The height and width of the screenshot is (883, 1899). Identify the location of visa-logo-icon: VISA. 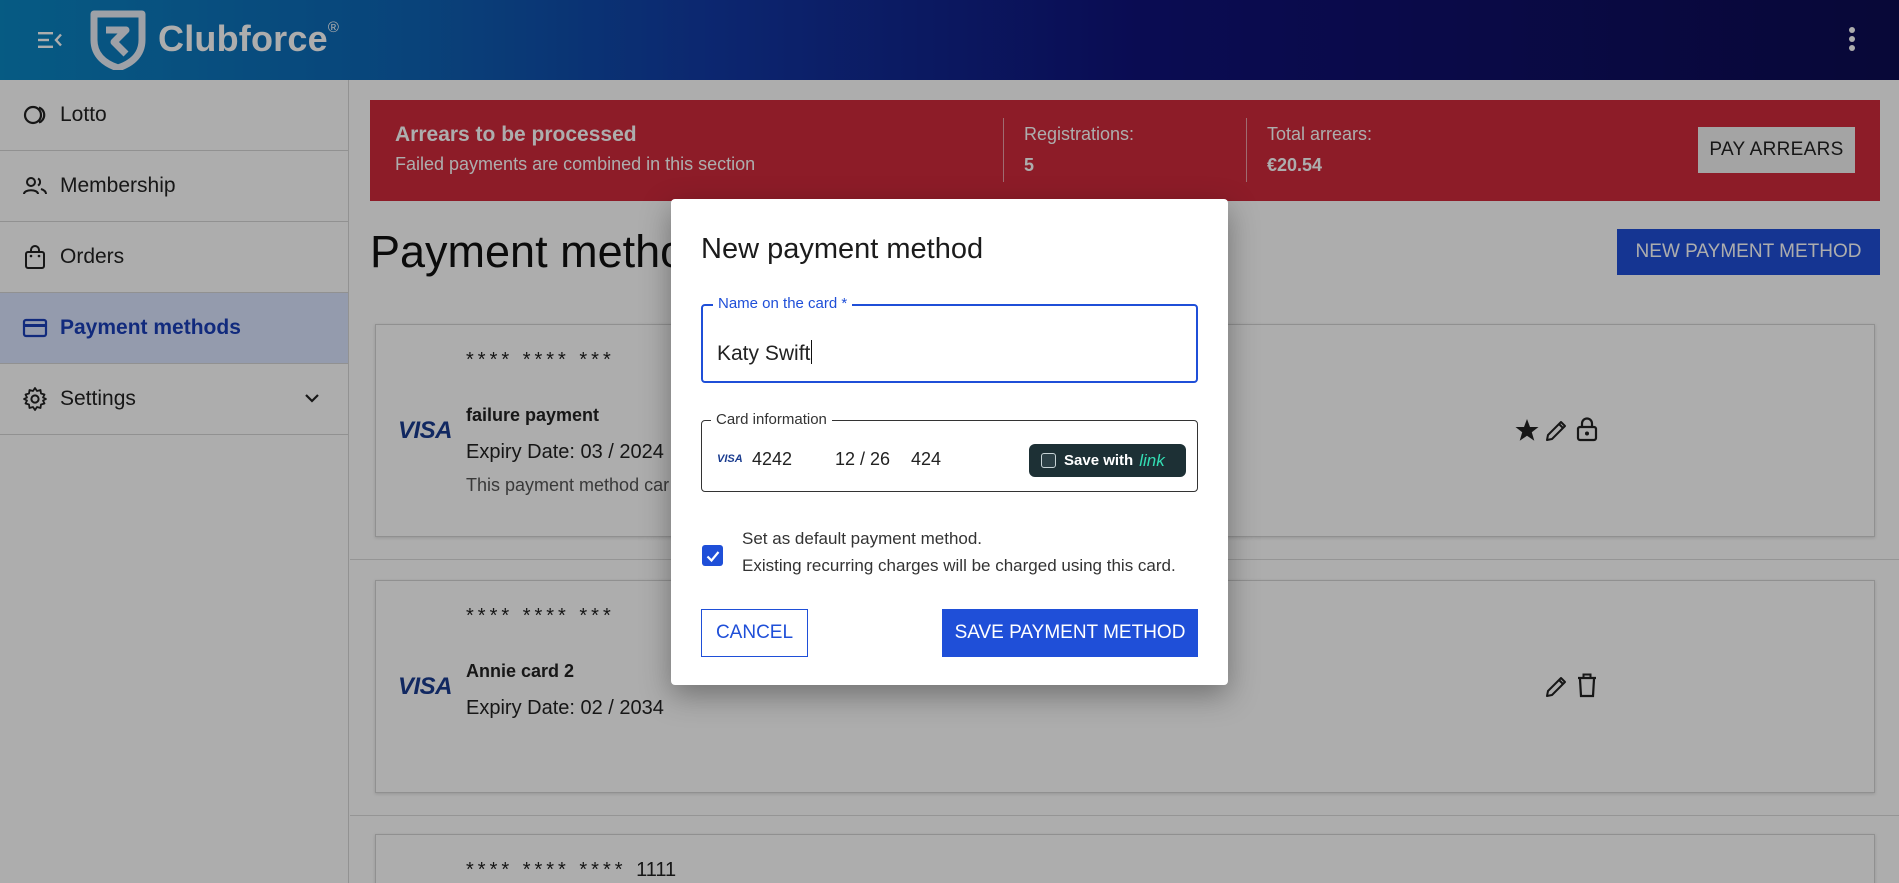
(730, 459).